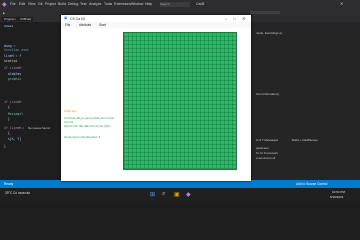 The width and height of the screenshot is (360, 240). I want to click on windows-start-icon: ⊞, so click(152, 194).